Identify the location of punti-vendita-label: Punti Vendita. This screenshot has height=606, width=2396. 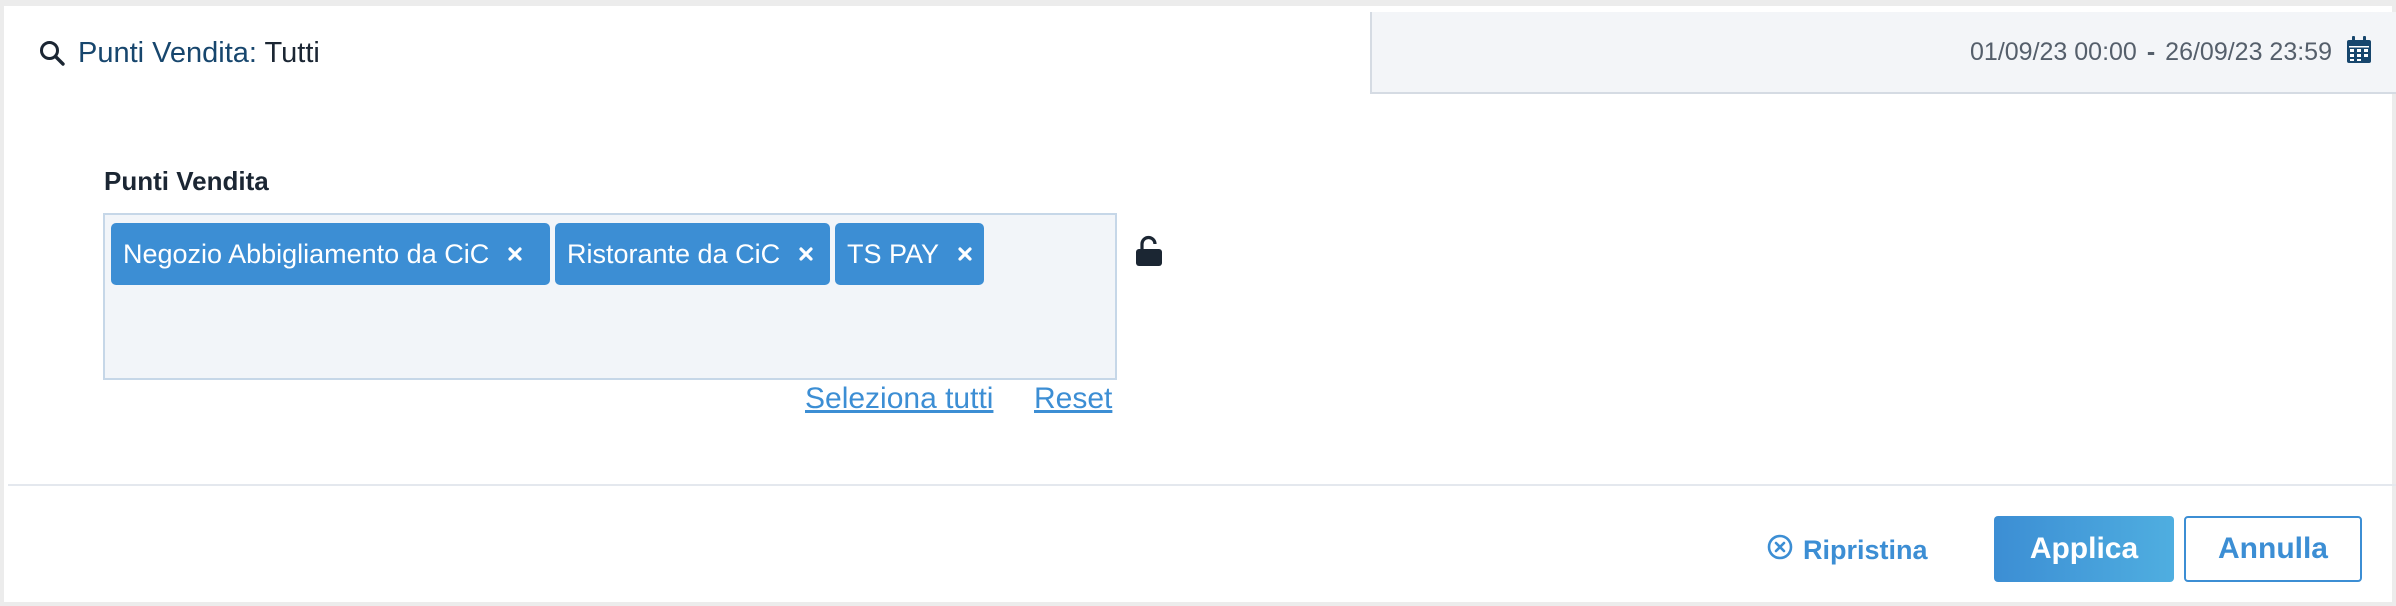
(186, 181).